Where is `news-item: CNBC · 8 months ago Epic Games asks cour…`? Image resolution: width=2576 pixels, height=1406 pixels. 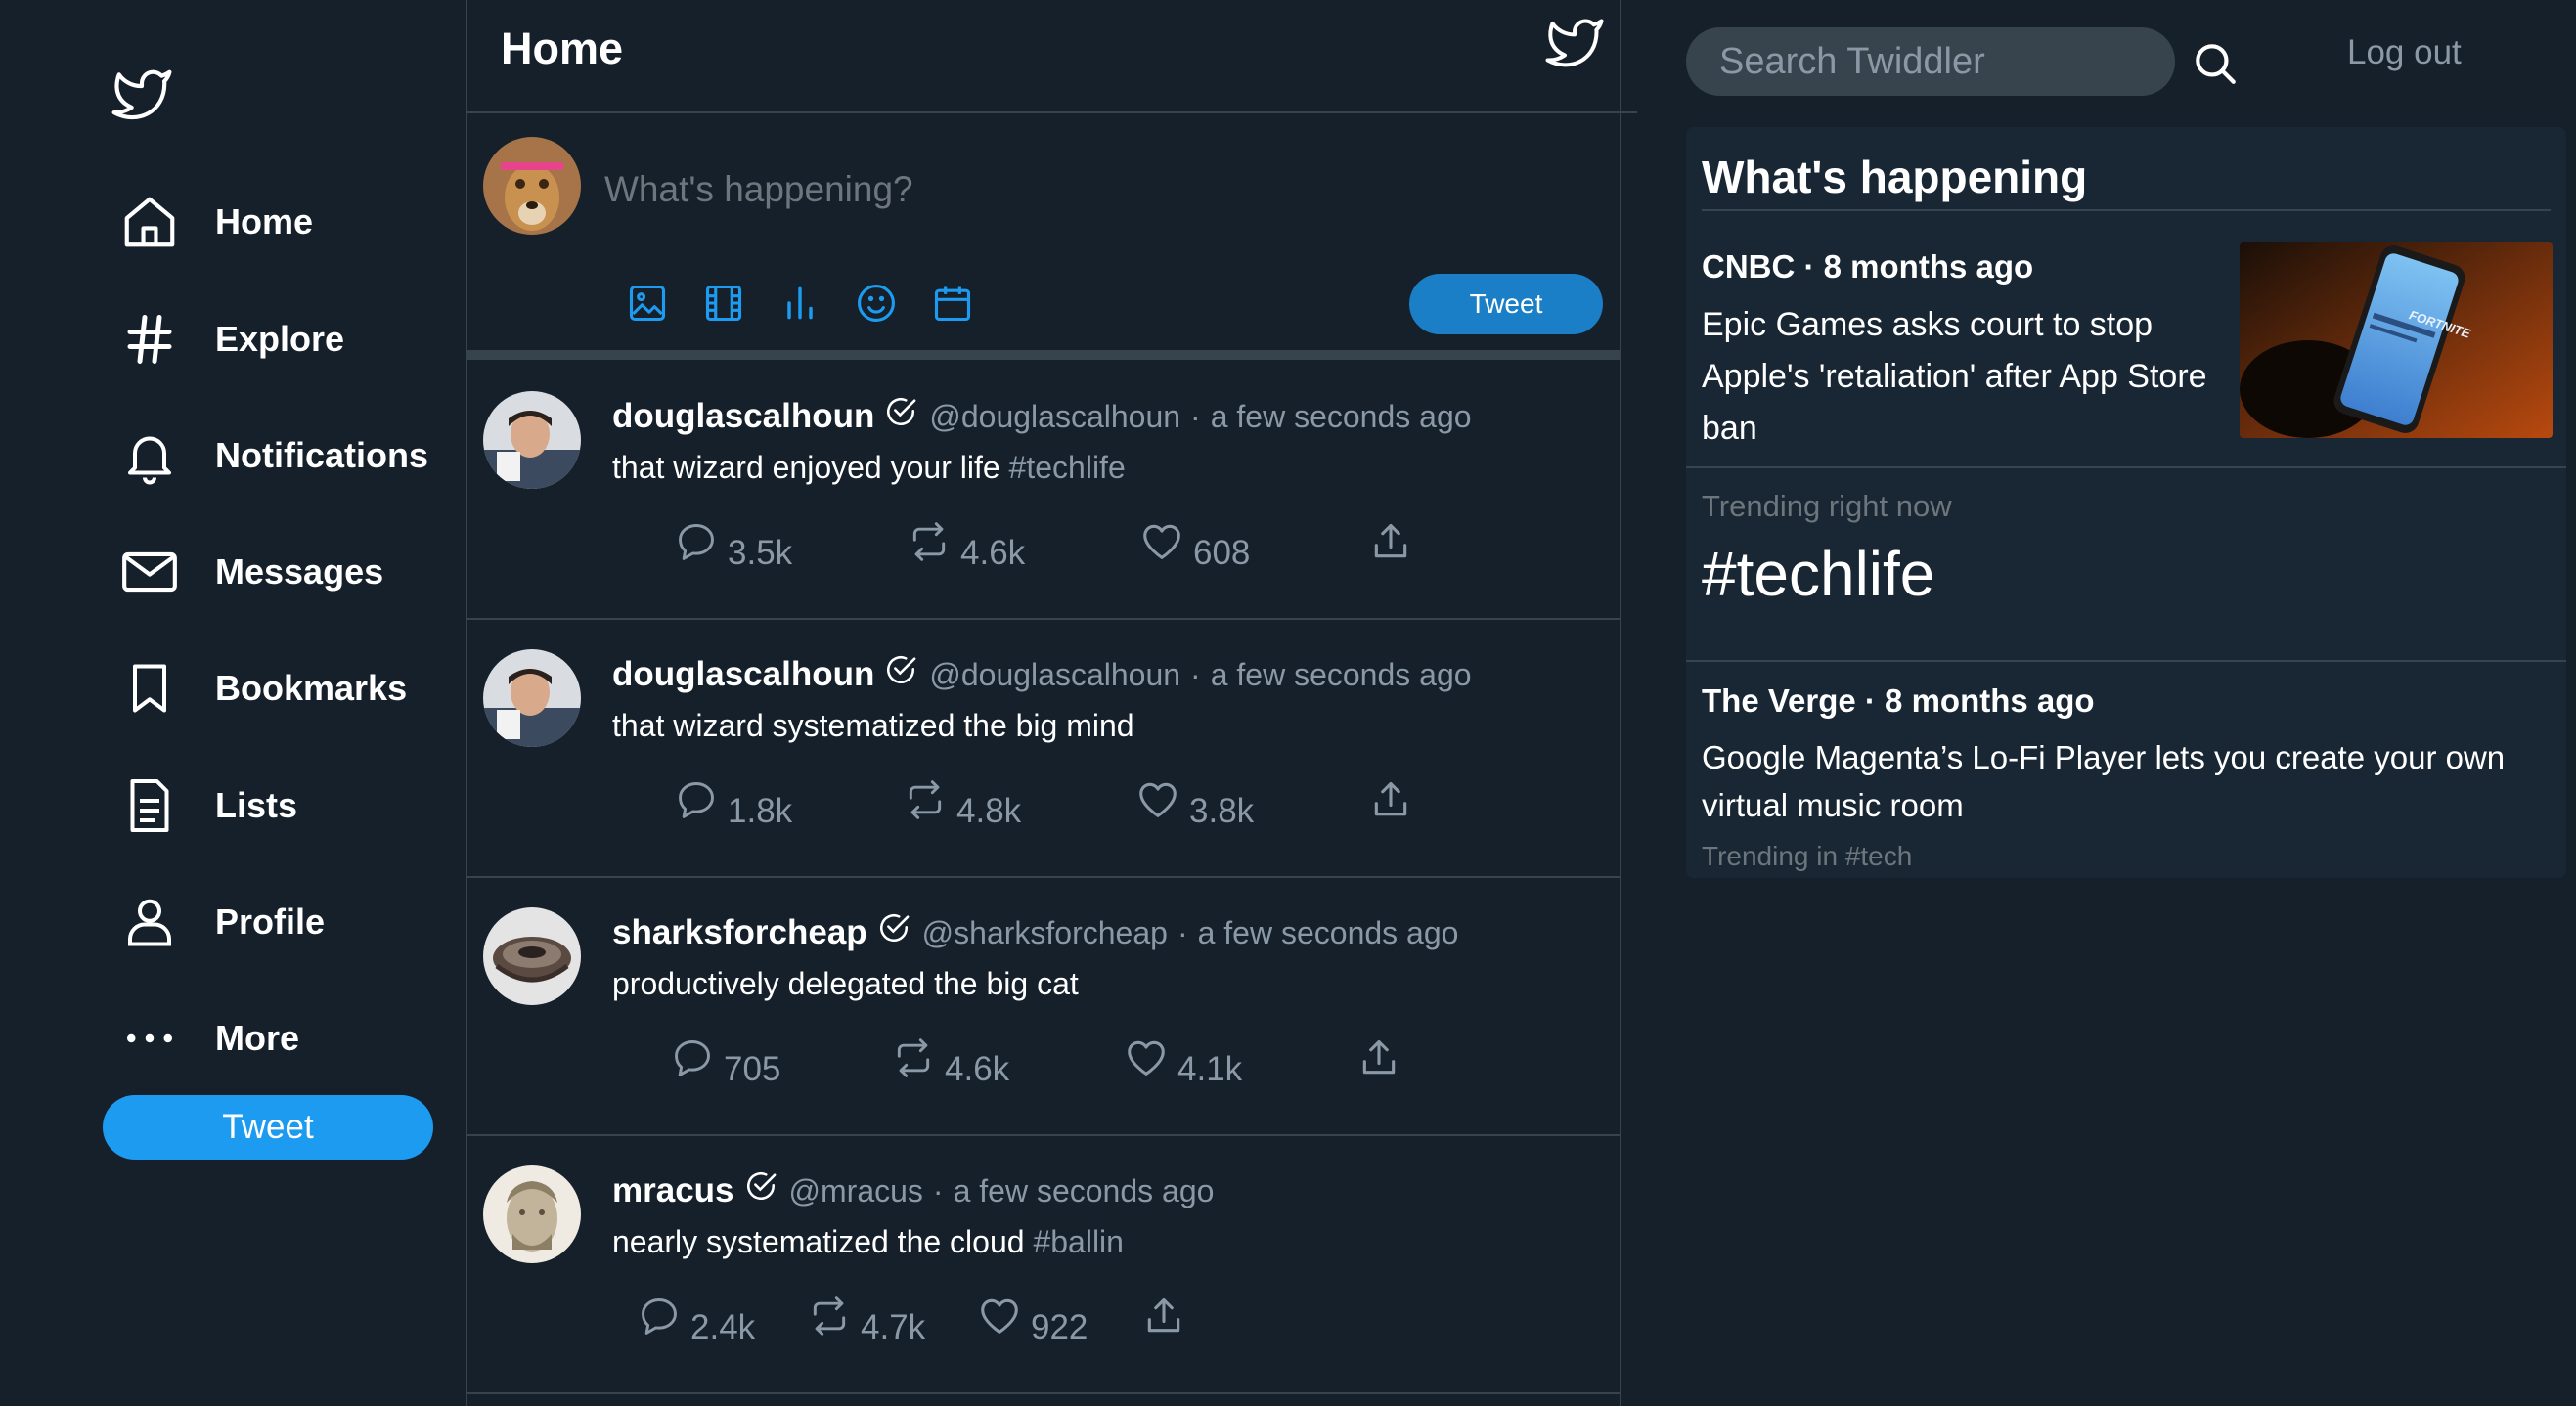
news-item: CNBC · 8 months ago Epic Games asks cour… is located at coordinates (1966, 352).